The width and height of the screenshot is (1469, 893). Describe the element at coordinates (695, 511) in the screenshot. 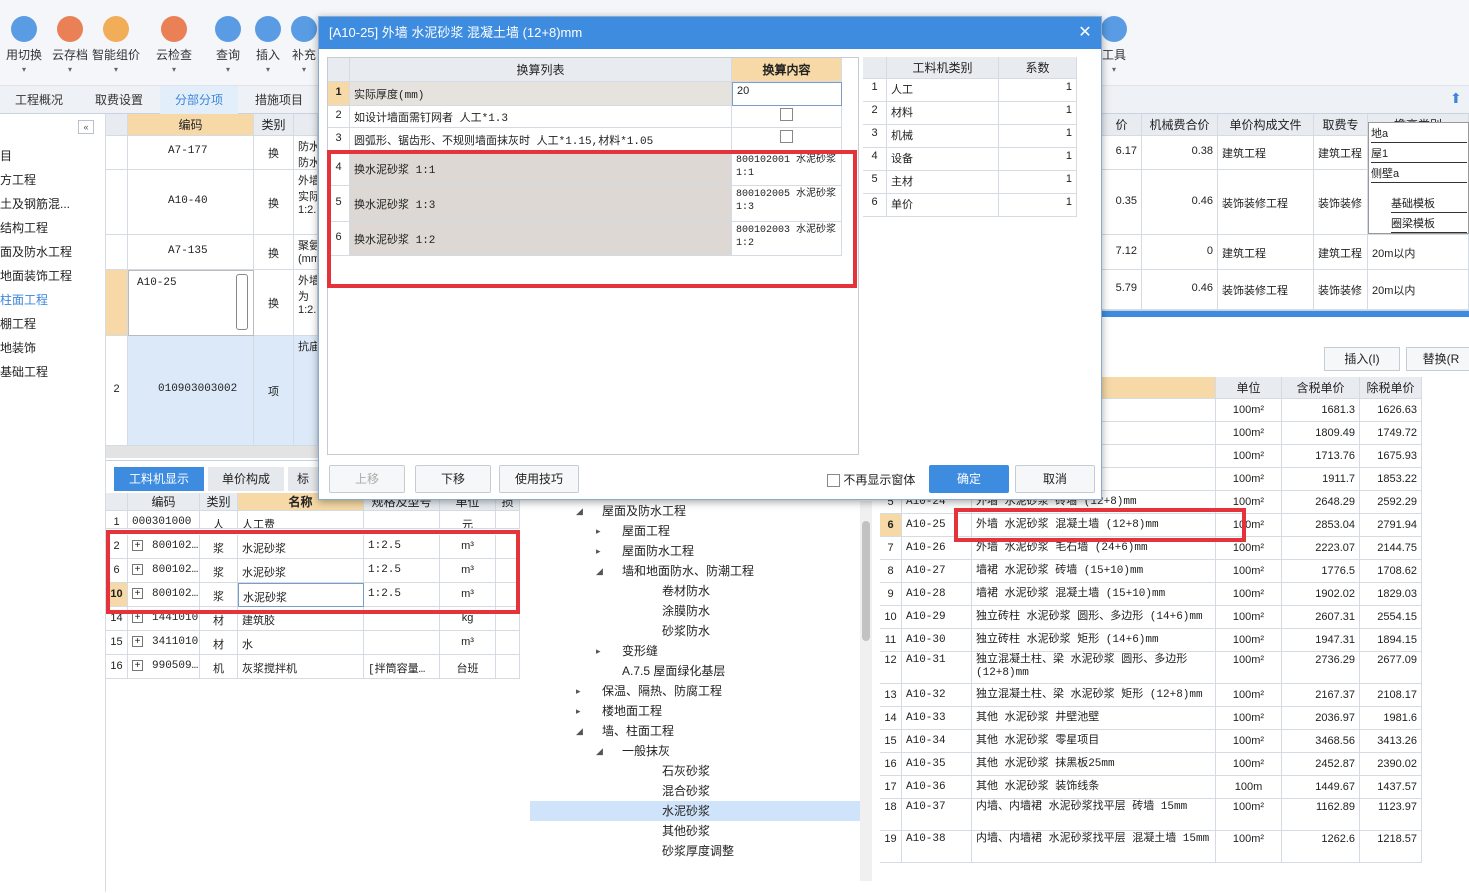

I see `tree-node: ◢ 屋面及防水工程` at that location.